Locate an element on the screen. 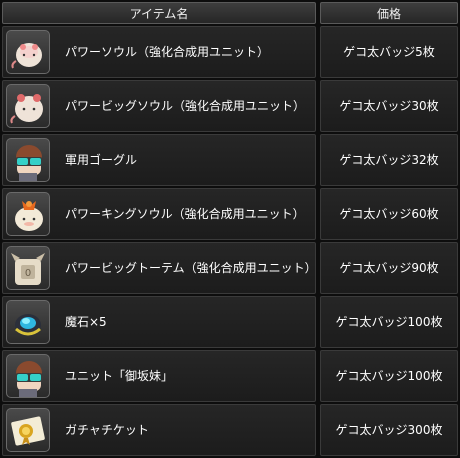  misaka-imouto-icon is located at coordinates (28, 376).